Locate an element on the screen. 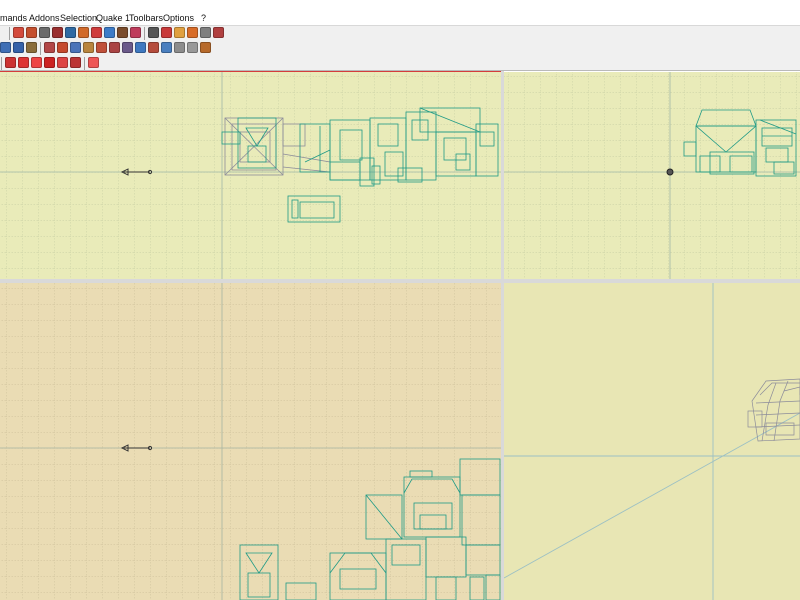  group2-icon is located at coordinates (153, 47).